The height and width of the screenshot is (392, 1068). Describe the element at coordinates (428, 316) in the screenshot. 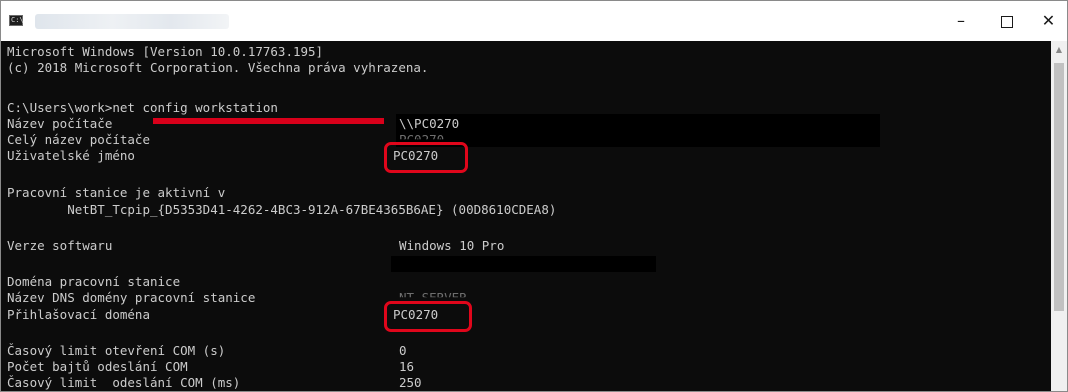

I see `logon-domain-highlight` at that location.